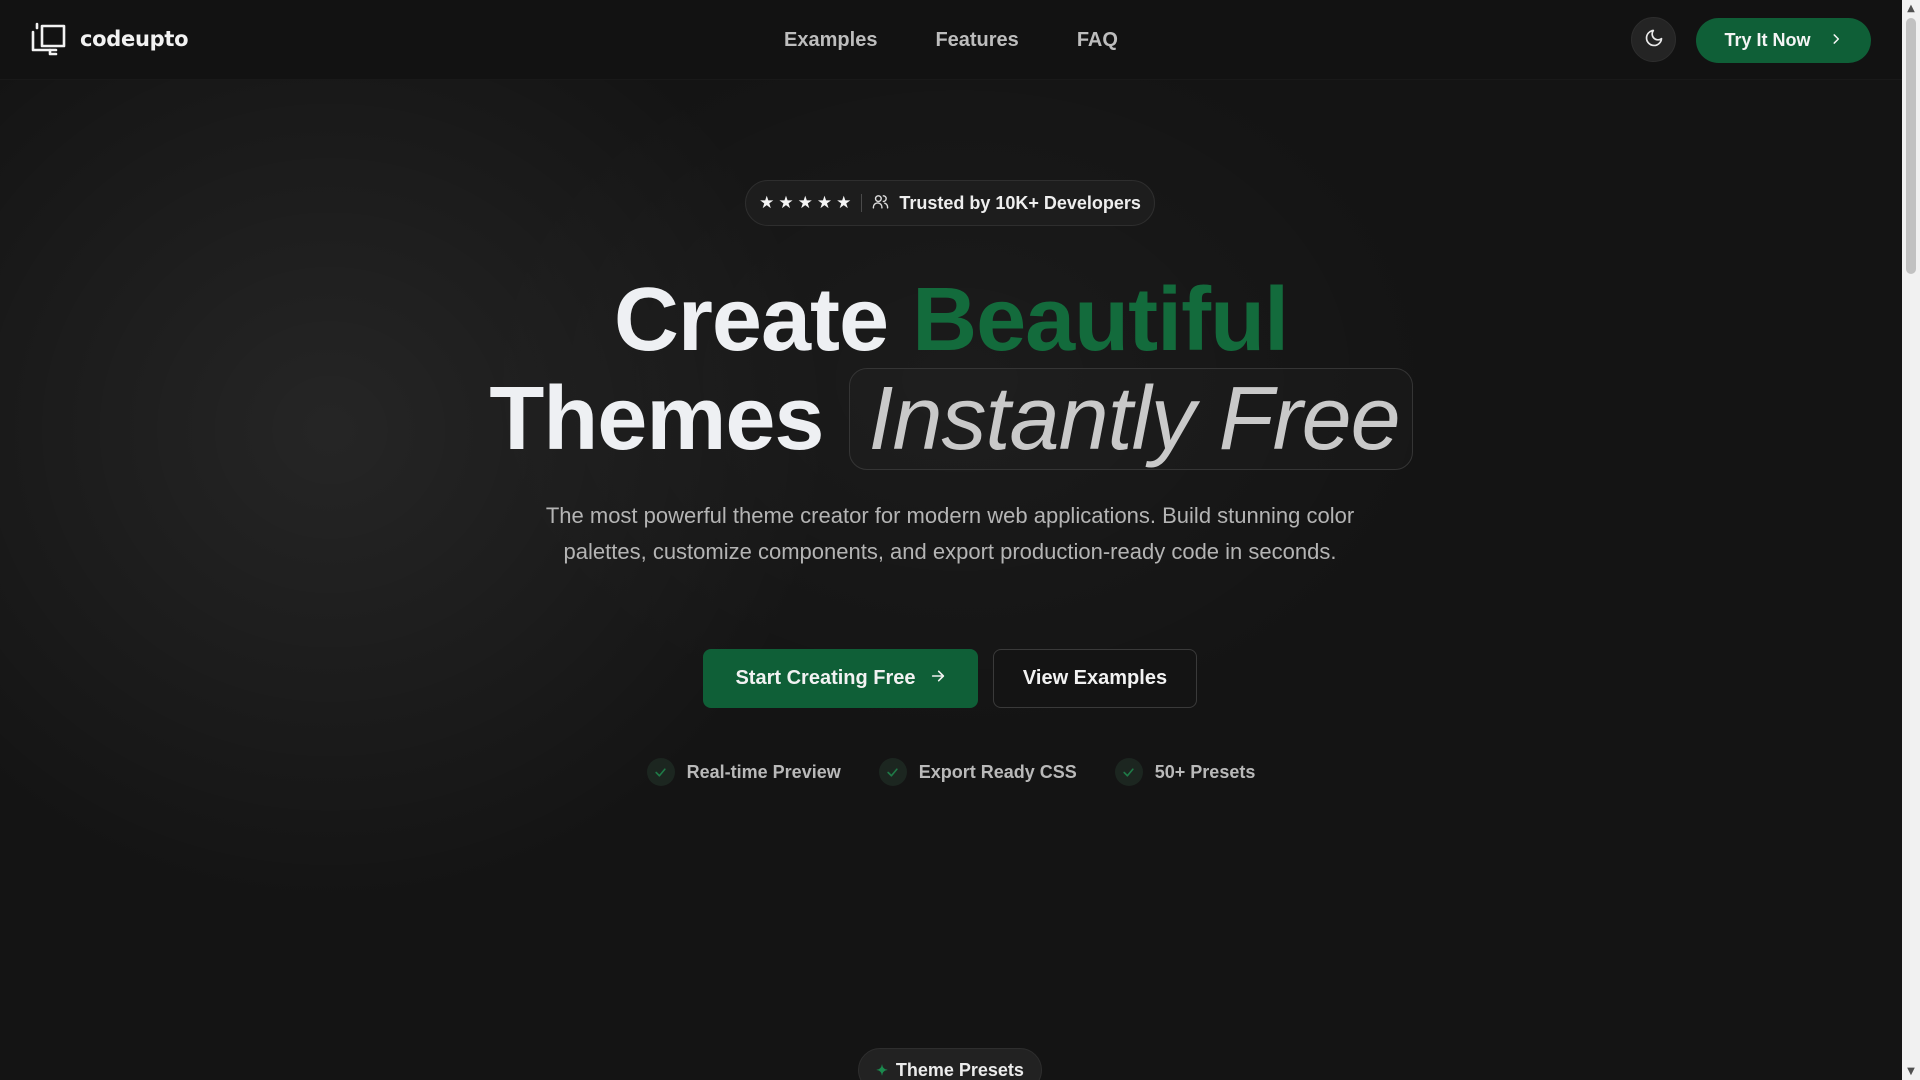 The width and height of the screenshot is (1920, 1080). Describe the element at coordinates (1100, 320) in the screenshot. I see `hero-title-beautiful: Beautiful` at that location.